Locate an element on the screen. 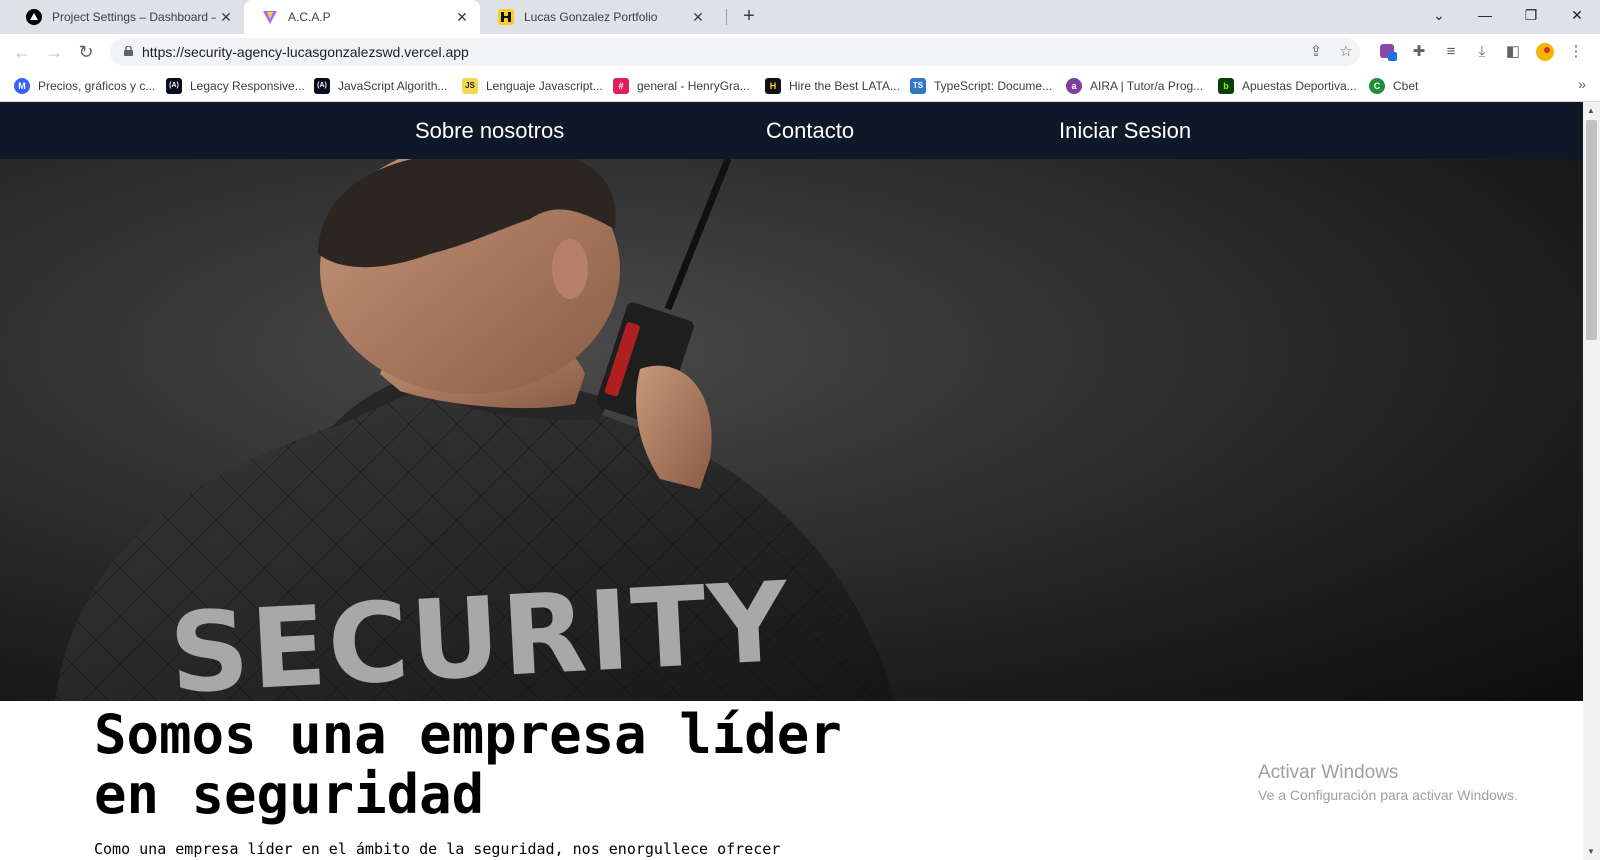 Image resolution: width=1600 pixels, height=860 pixels. nav-link-about: Sobre nosotros is located at coordinates (489, 131).